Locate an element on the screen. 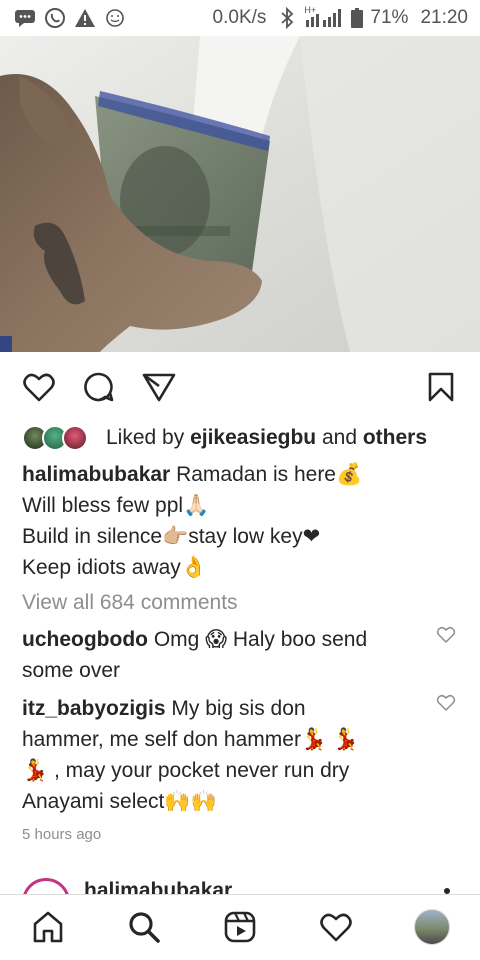 This screenshot has height=960, width=480. liker-avatars is located at coordinates (60, 438).